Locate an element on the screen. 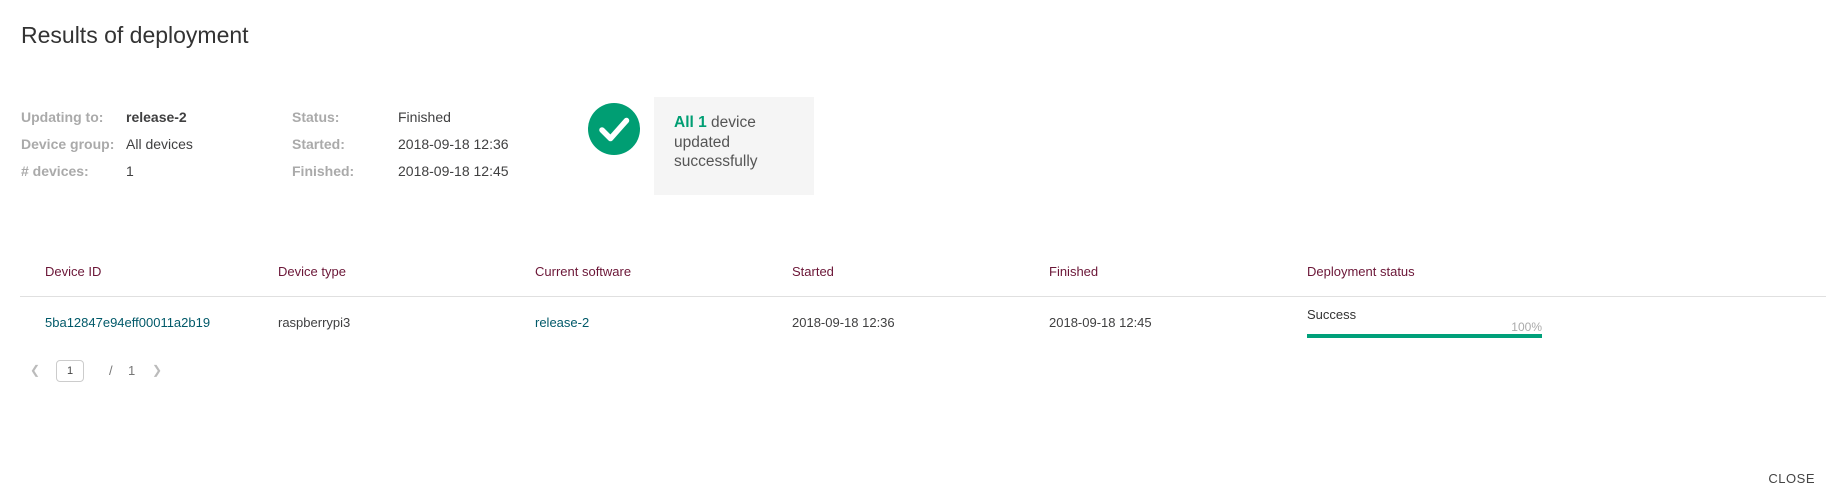  row-finished-value: 2018-09-18 12:45 is located at coordinates (1100, 322).